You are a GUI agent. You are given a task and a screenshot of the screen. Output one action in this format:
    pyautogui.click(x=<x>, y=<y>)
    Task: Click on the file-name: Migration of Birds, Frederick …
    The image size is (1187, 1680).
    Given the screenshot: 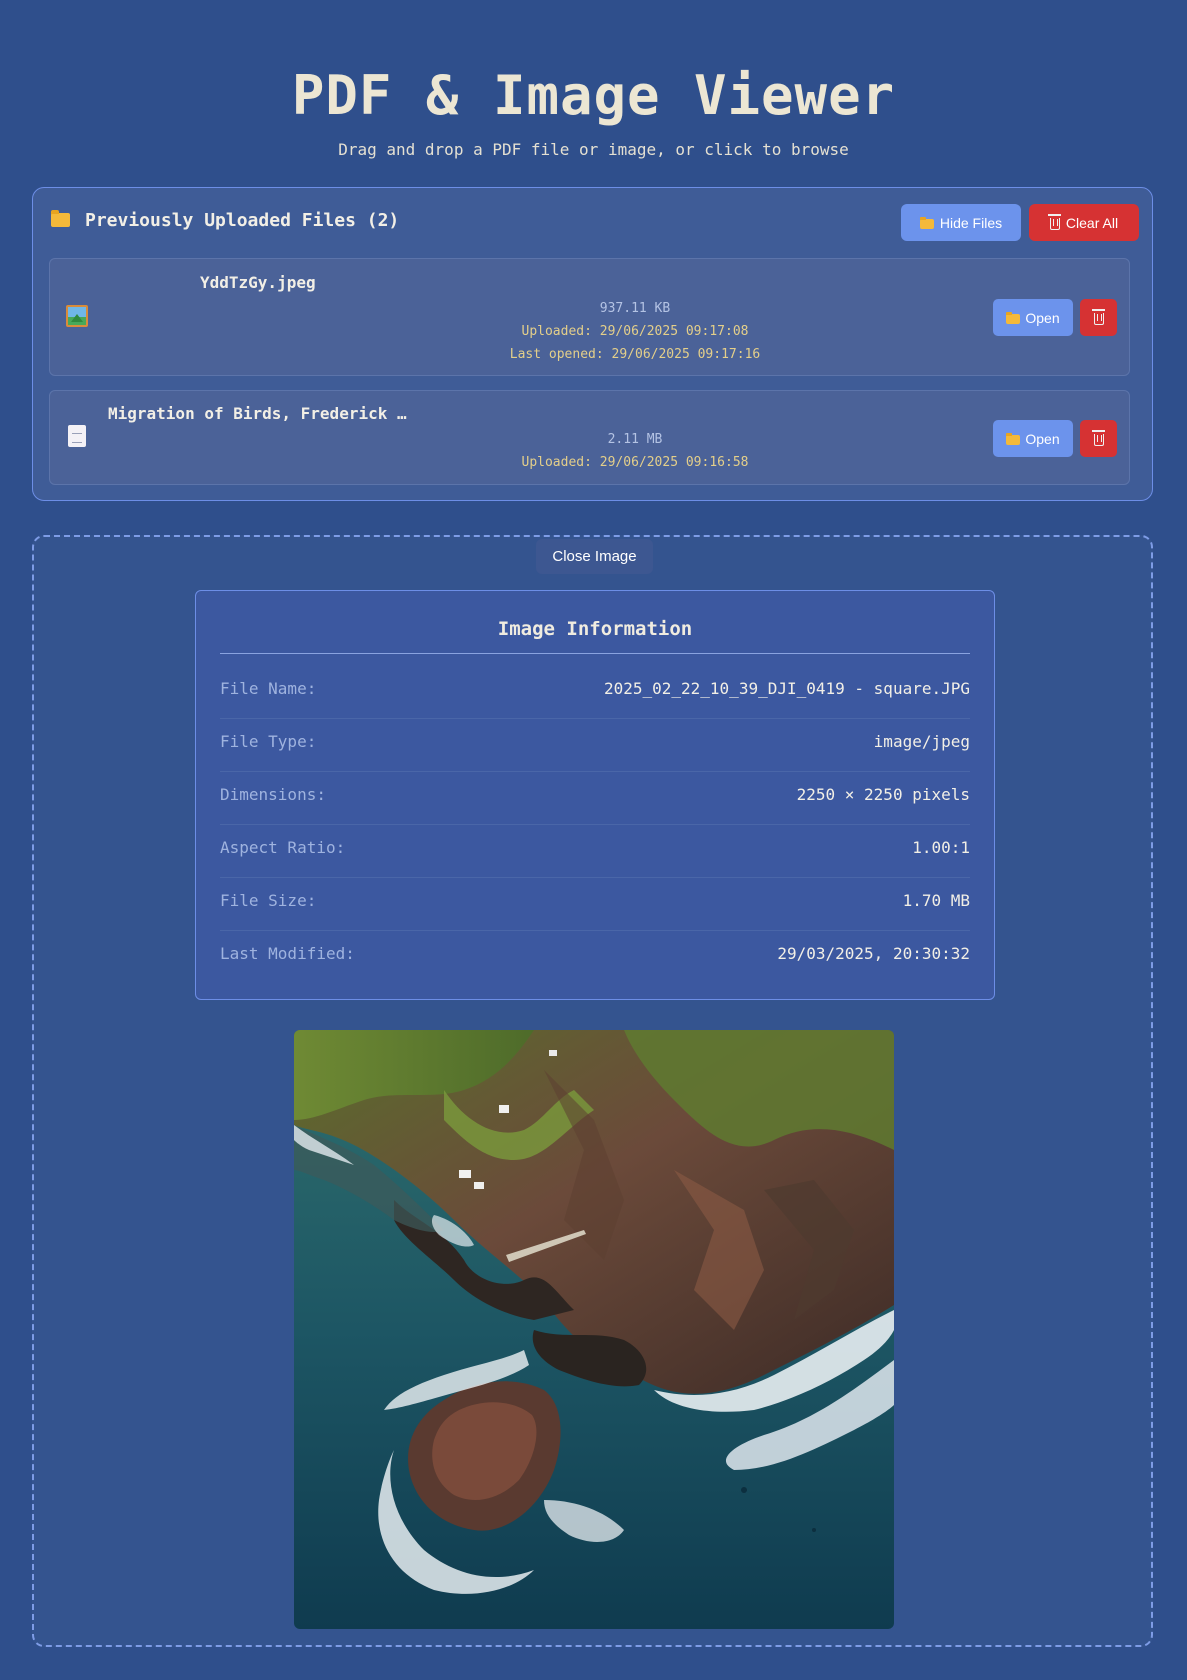 What is the action you would take?
    pyautogui.click(x=257, y=413)
    